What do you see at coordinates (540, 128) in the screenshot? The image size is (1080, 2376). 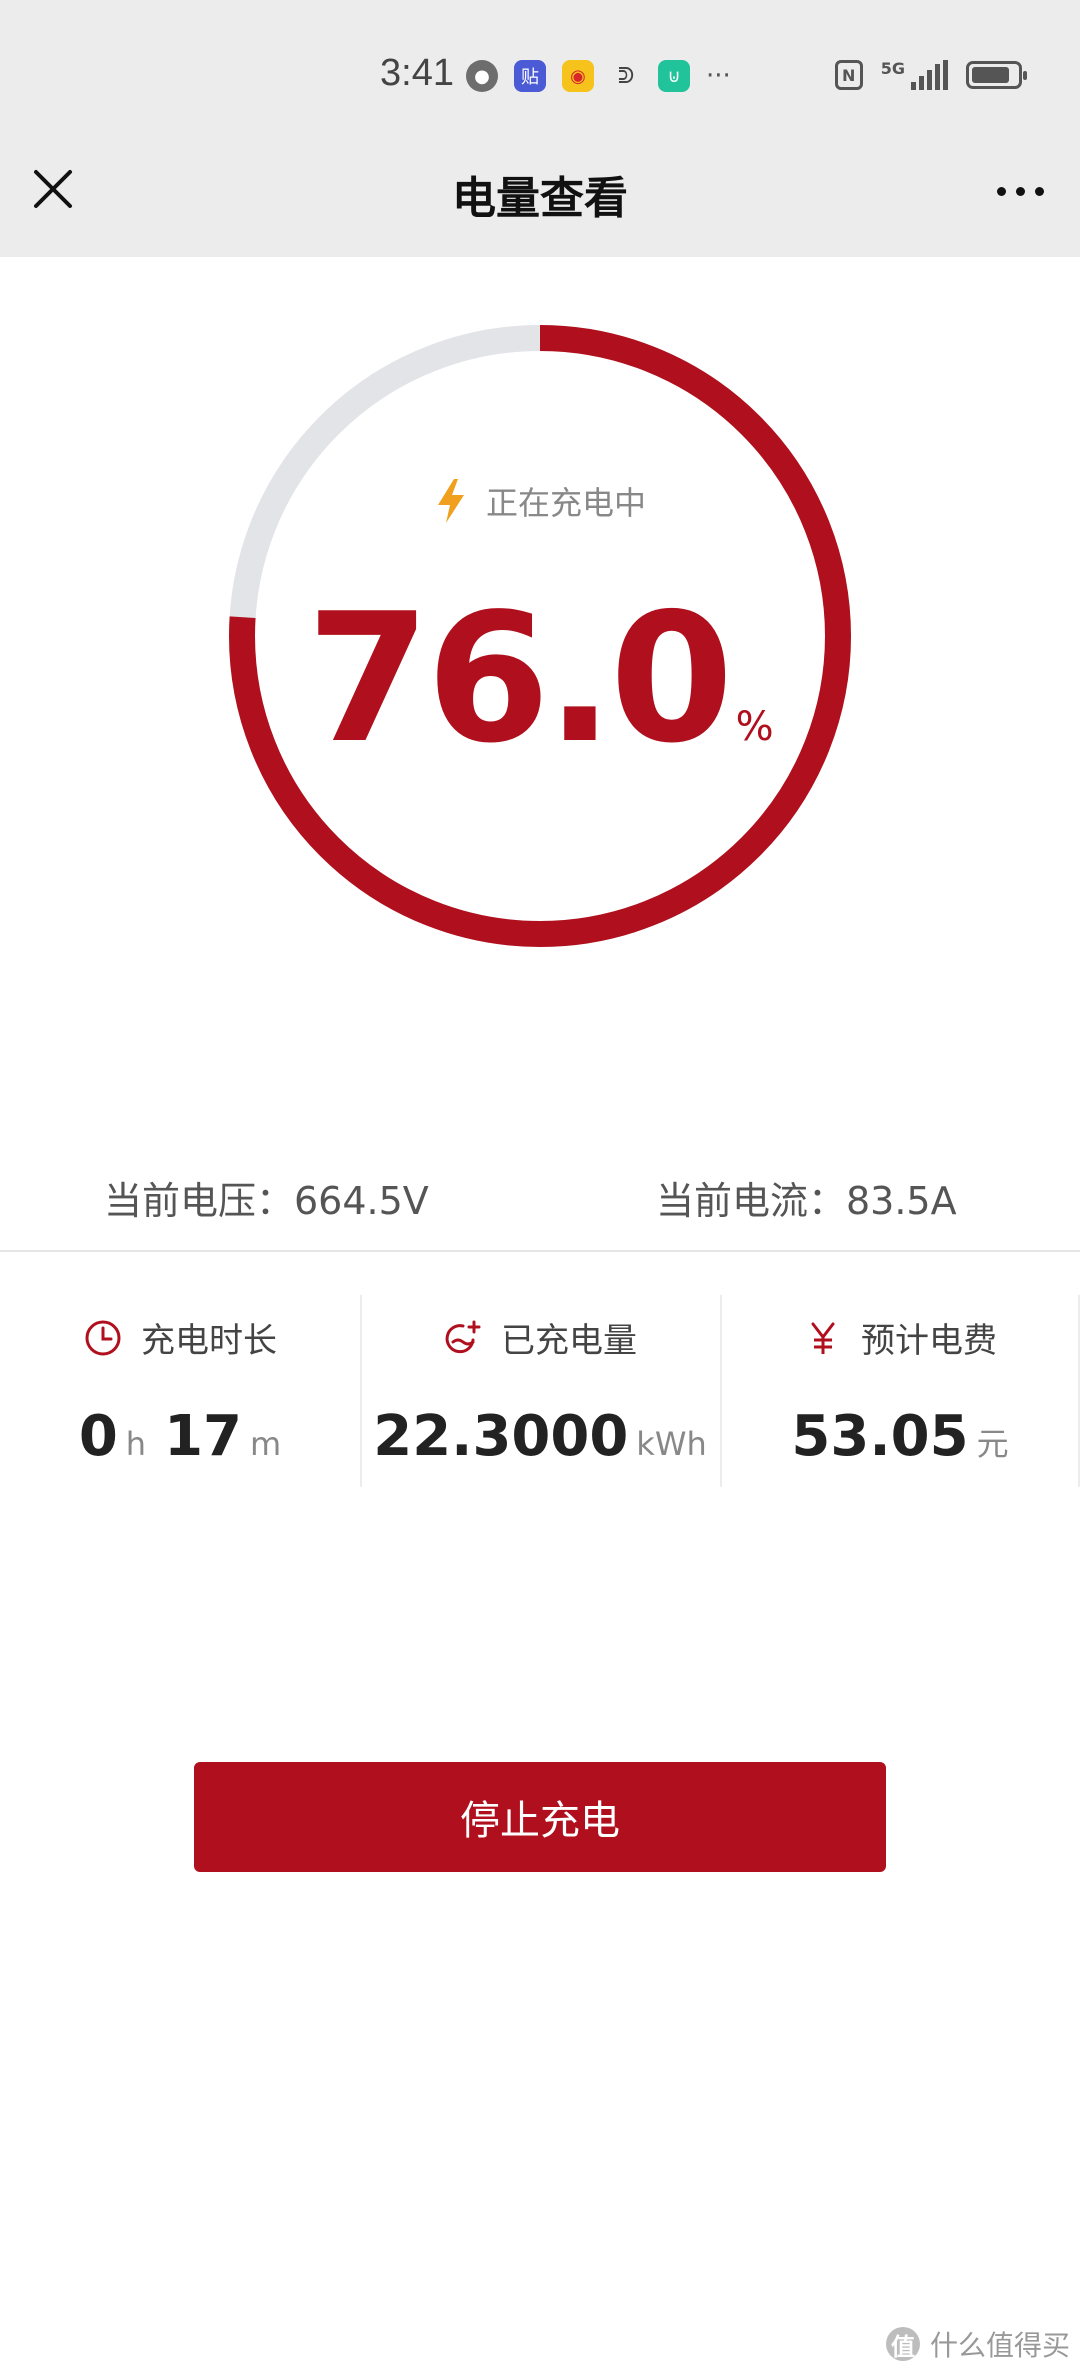 I see `top-bar: 3:41 ● 贴 ◉ ᕲ ⊍ ··· N 5G 电量查看` at bounding box center [540, 128].